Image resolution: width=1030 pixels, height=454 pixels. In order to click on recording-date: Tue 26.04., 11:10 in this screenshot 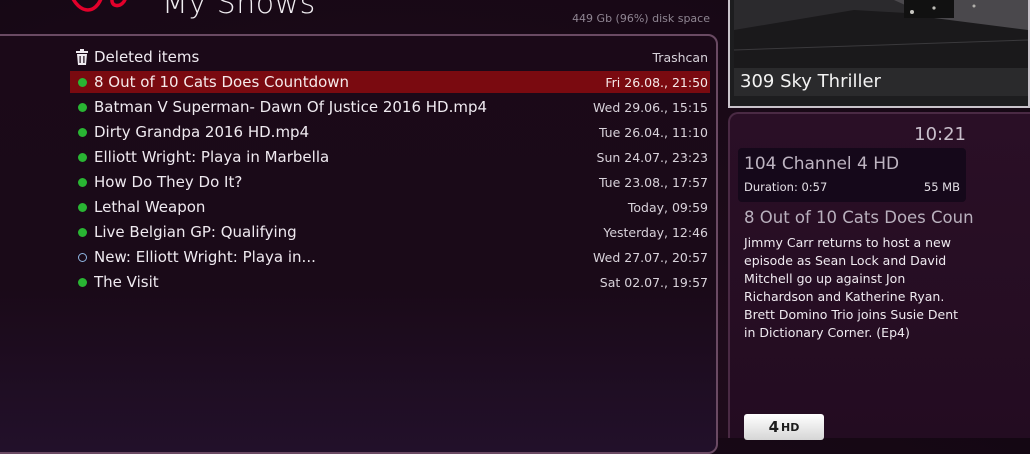, I will do `click(653, 132)`.